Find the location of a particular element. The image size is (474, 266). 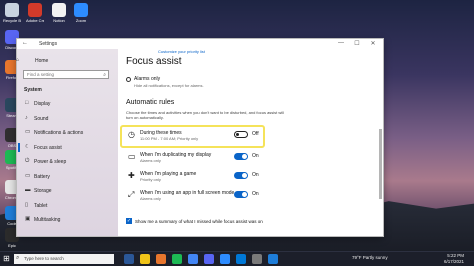

sidebar-item-icon: □ is located at coordinates (27, 103).